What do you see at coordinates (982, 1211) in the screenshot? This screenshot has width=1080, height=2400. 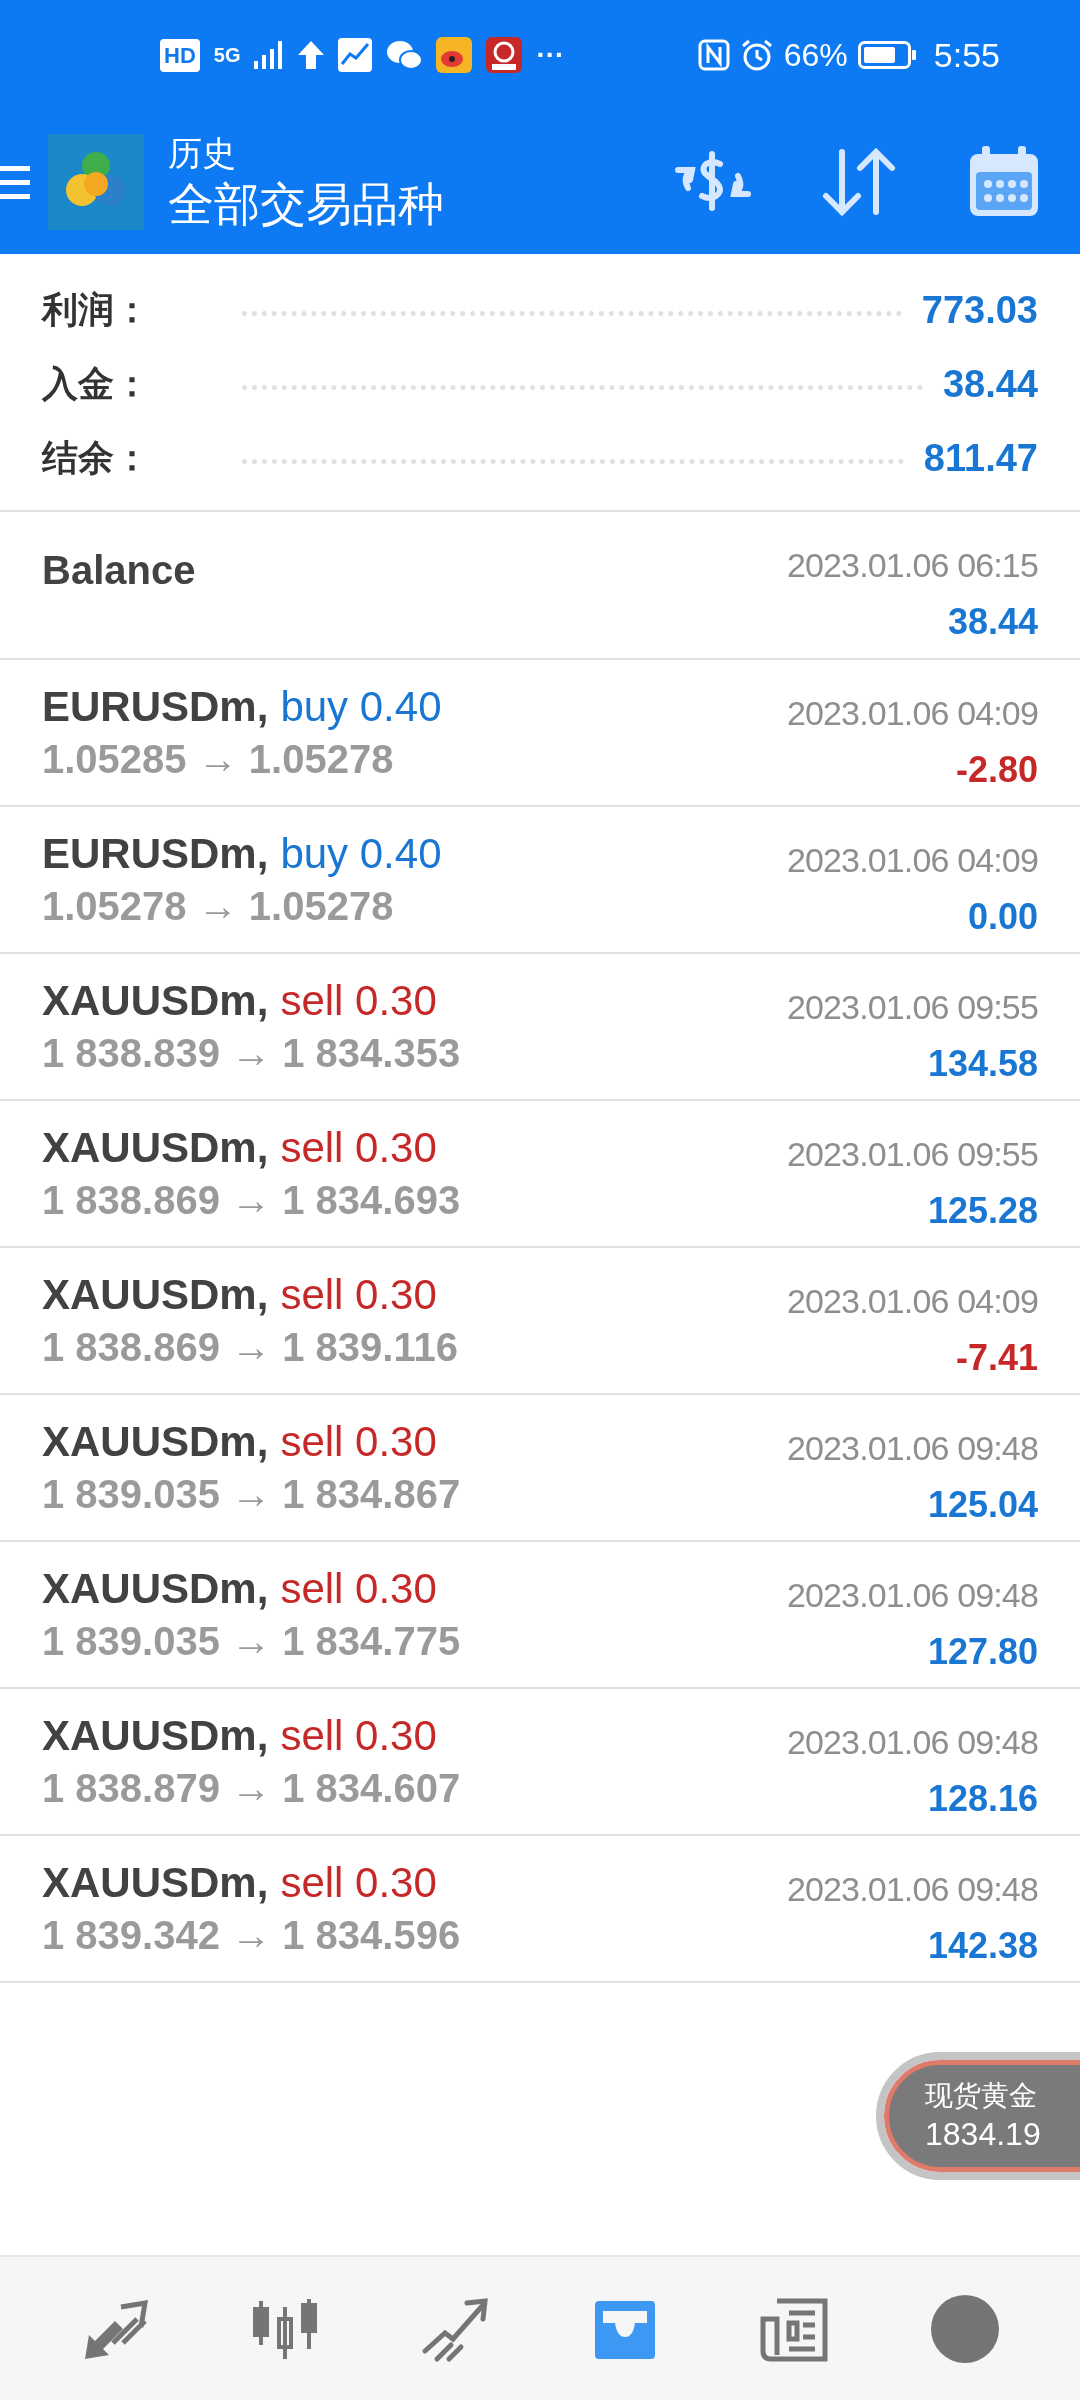 I see `profit-value: 125.28` at bounding box center [982, 1211].